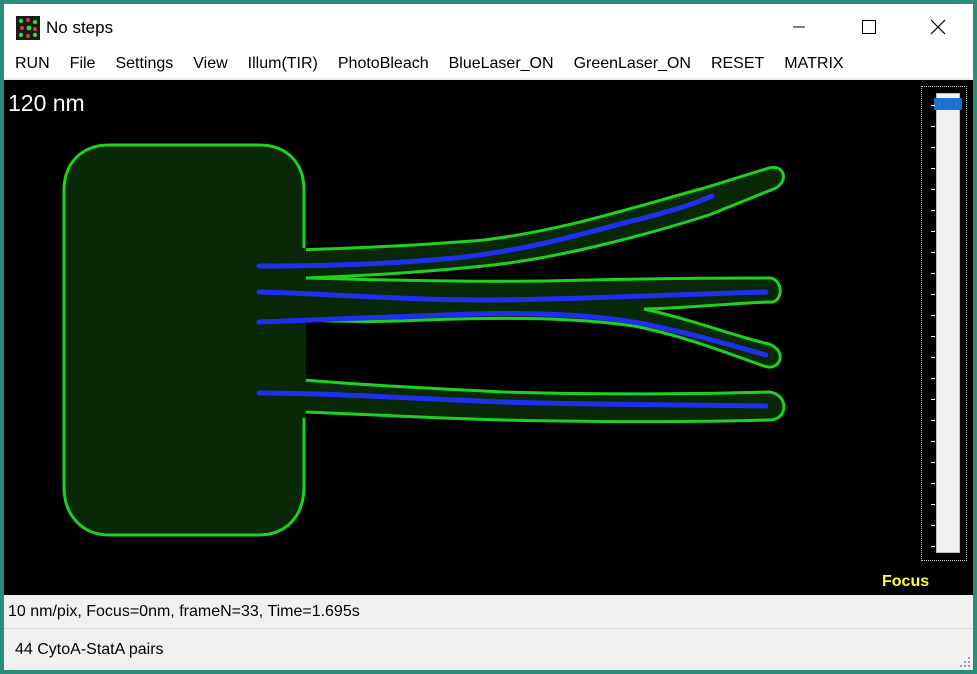  What do you see at coordinates (383, 64) in the screenshot?
I see `menu-photobleach: PhotoBleach` at bounding box center [383, 64].